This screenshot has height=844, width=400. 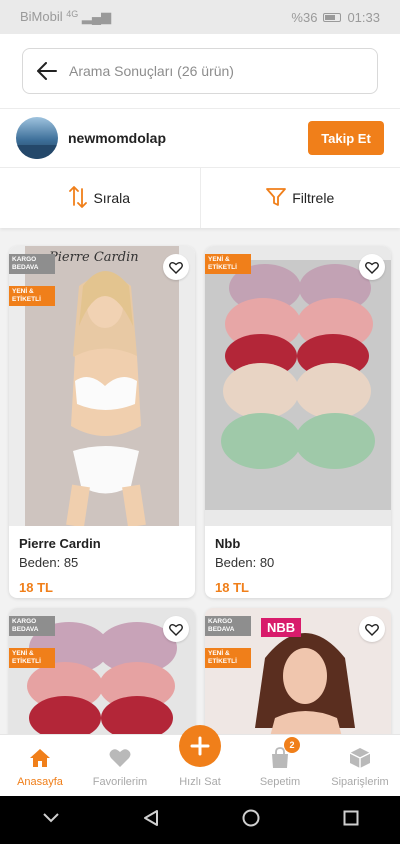 I want to click on status-left: BiMobil 4G ▂▄▆, so click(x=65, y=17).